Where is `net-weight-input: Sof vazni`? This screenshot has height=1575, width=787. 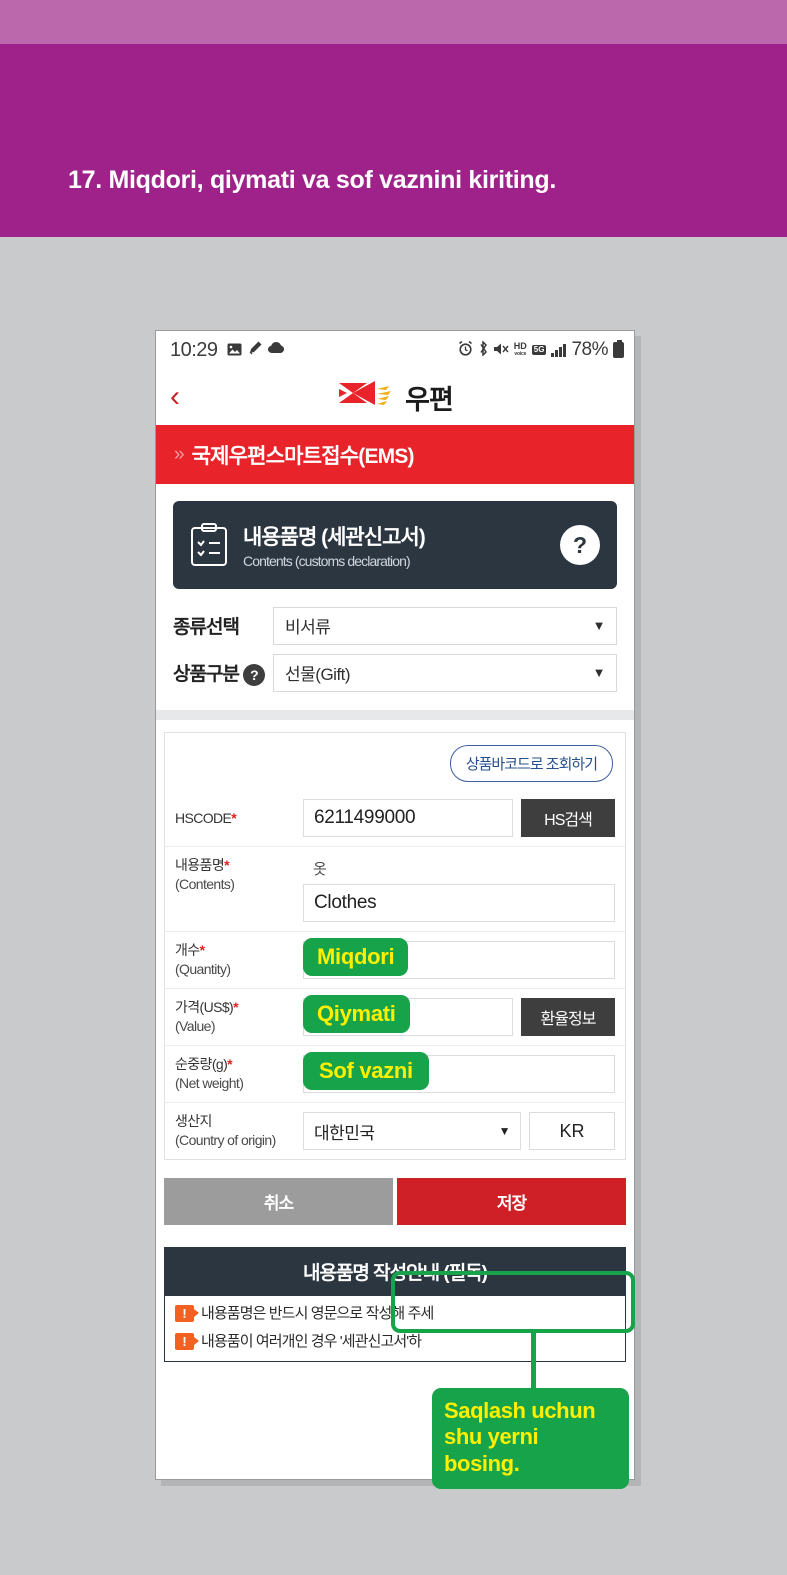
net-weight-input: Sof vazni is located at coordinates (459, 1072).